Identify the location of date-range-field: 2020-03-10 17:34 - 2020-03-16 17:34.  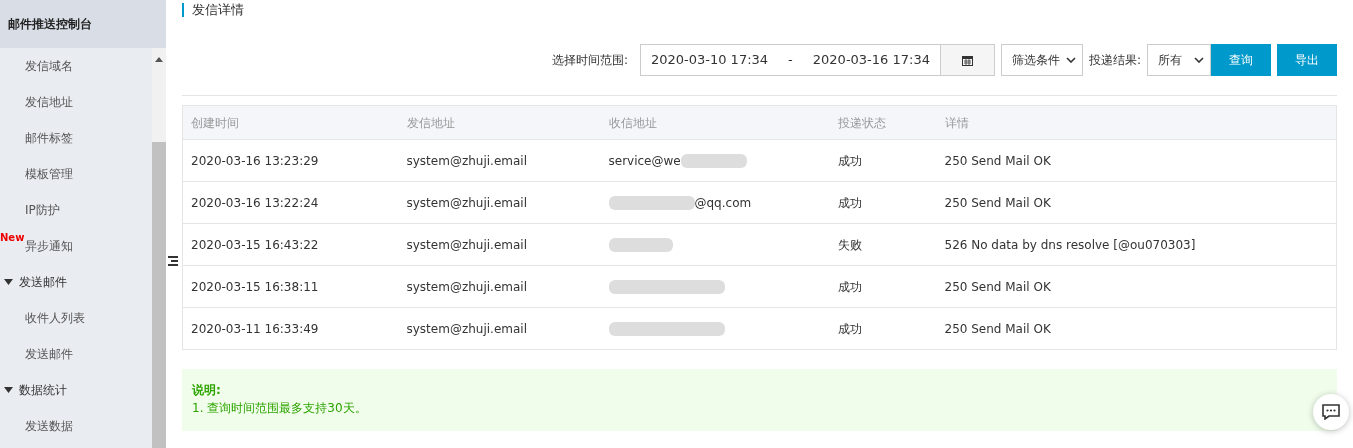
(817, 60).